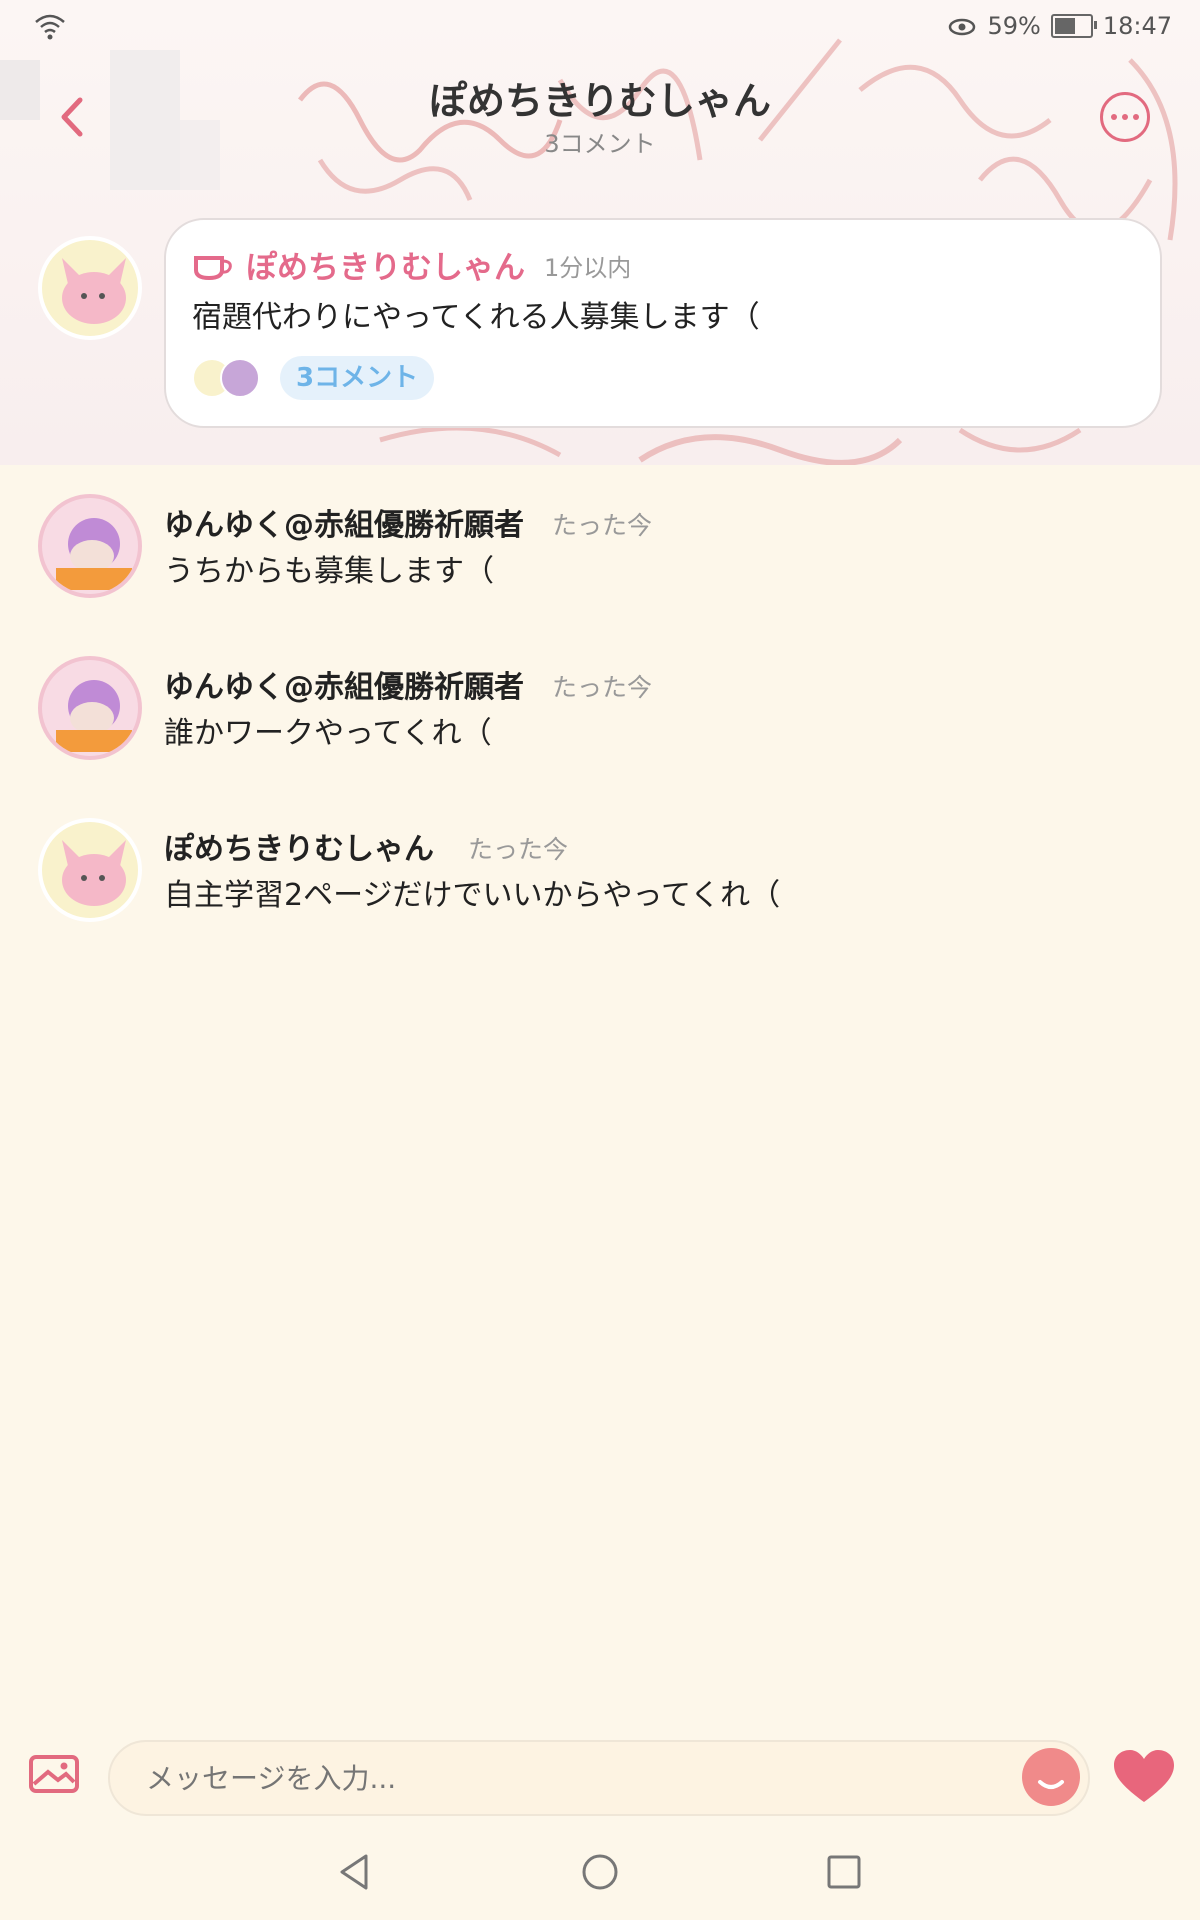 The height and width of the screenshot is (1920, 1200). What do you see at coordinates (1051, 1784) in the screenshot?
I see `smile-icon` at bounding box center [1051, 1784].